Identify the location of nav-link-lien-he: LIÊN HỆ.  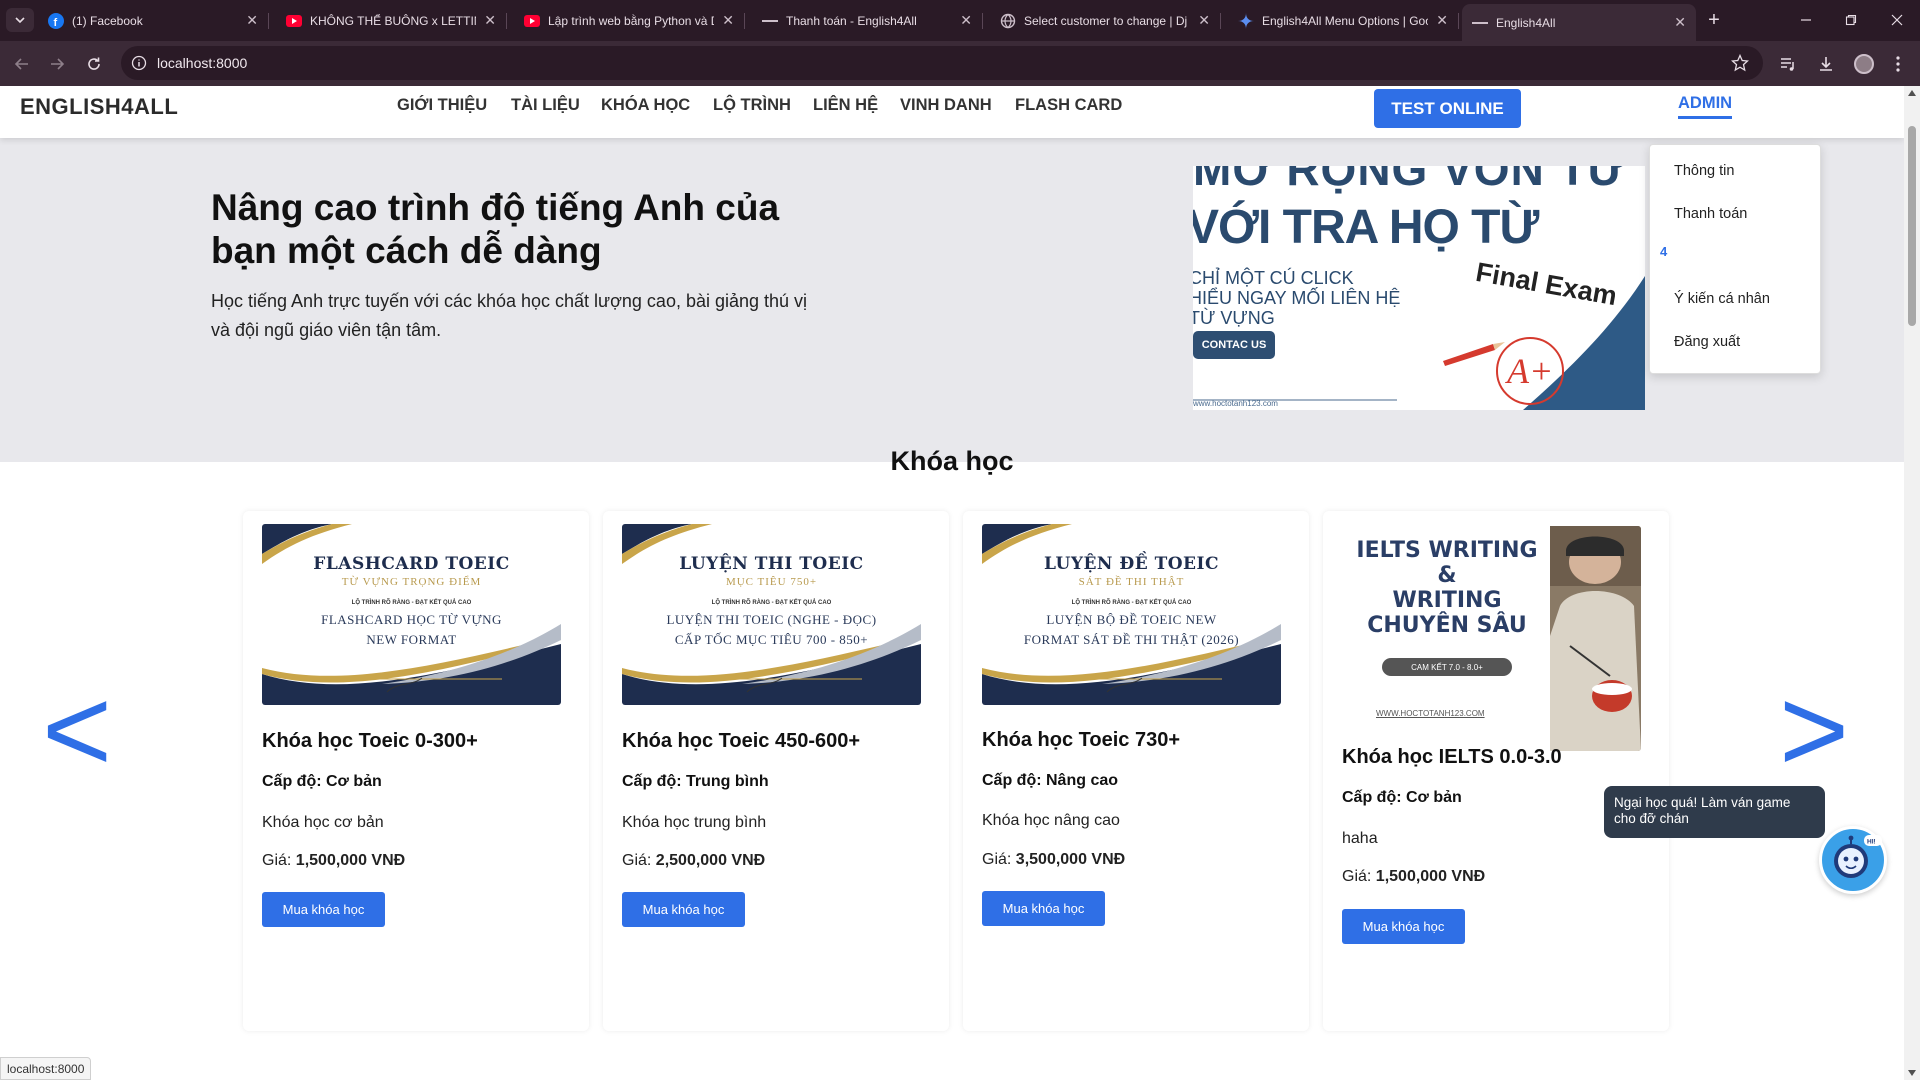
(845, 105).